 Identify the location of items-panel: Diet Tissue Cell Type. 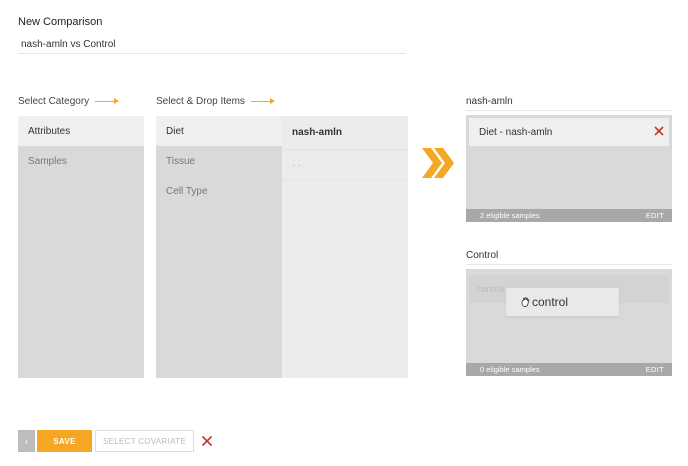
(219, 247).